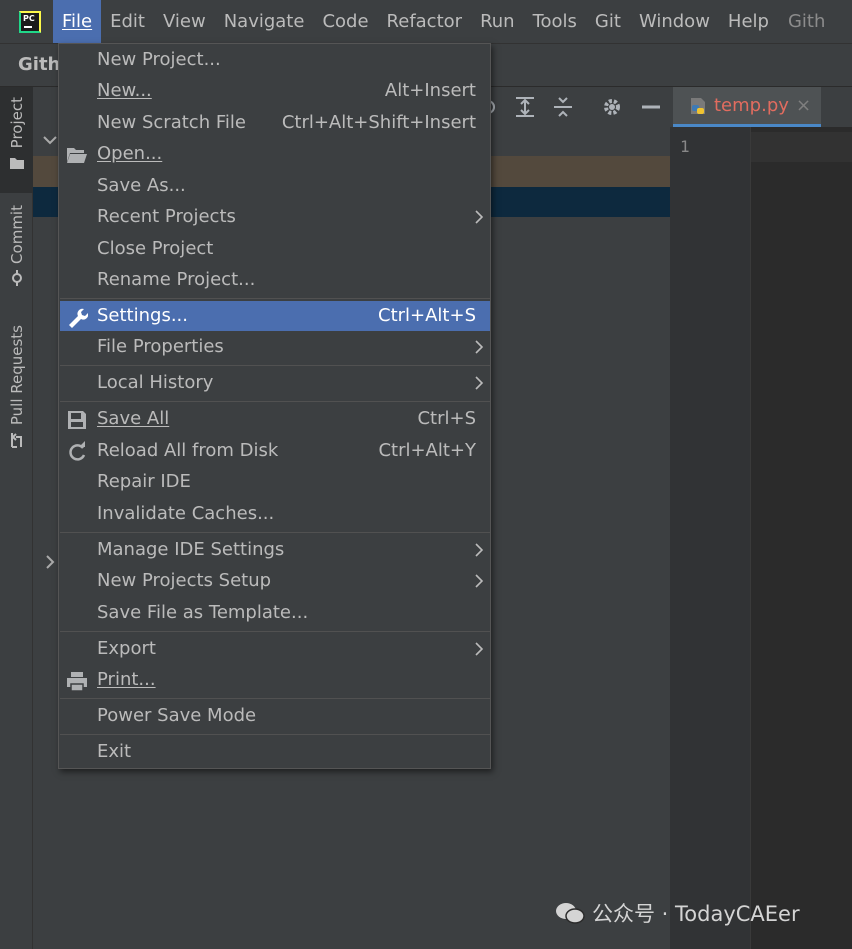 The image size is (852, 949). What do you see at coordinates (77, 451) in the screenshot?
I see `refresh-icon` at bounding box center [77, 451].